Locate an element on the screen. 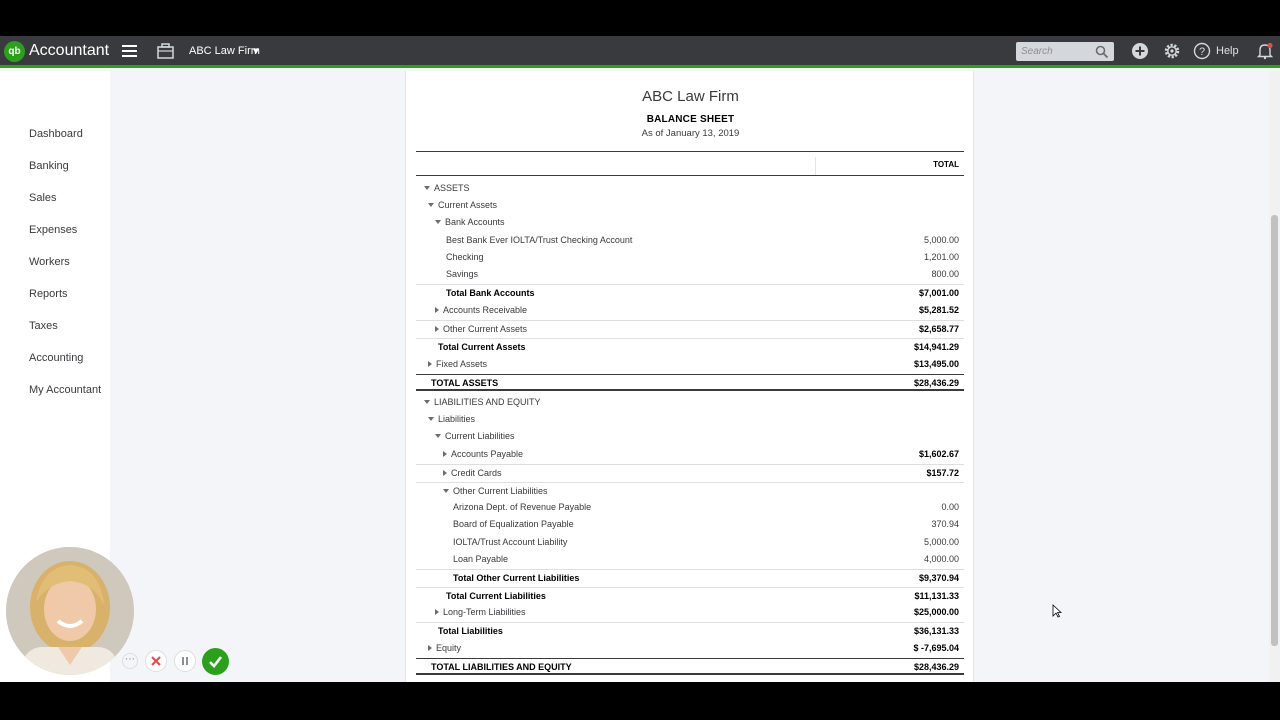 This screenshot has width=1280, height=720. chevron-down-icon is located at coordinates (256, 51).